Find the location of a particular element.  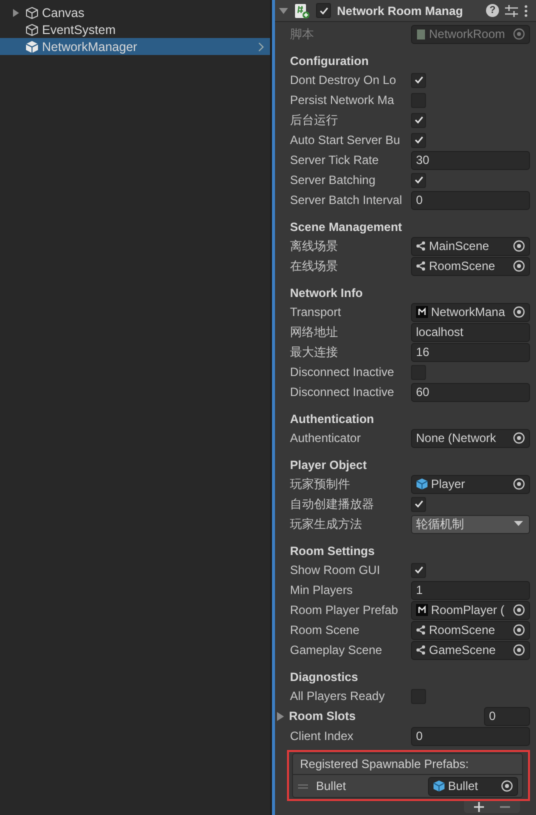

field-label: Authenticator is located at coordinates (326, 438).